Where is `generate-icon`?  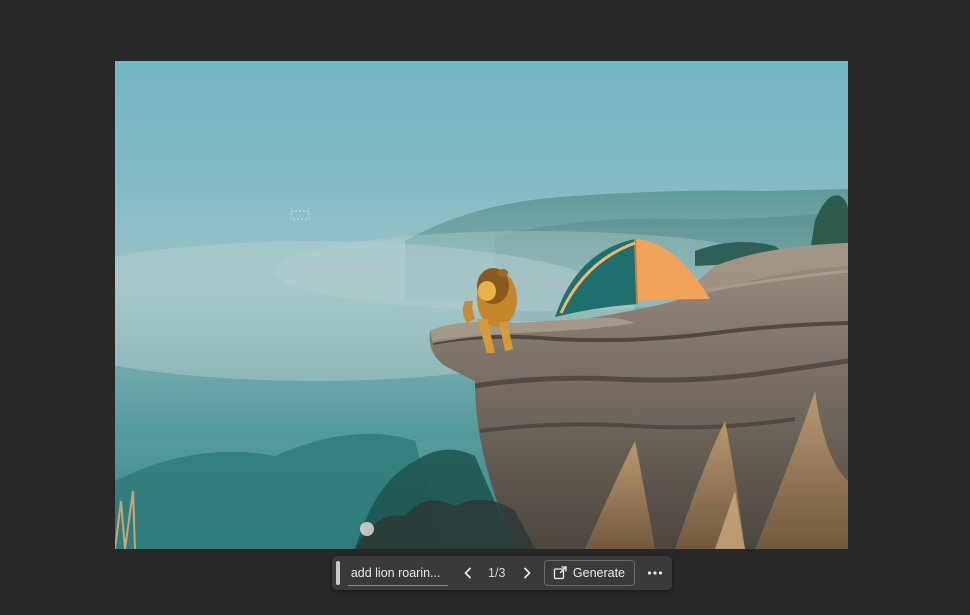
generate-icon is located at coordinates (560, 573).